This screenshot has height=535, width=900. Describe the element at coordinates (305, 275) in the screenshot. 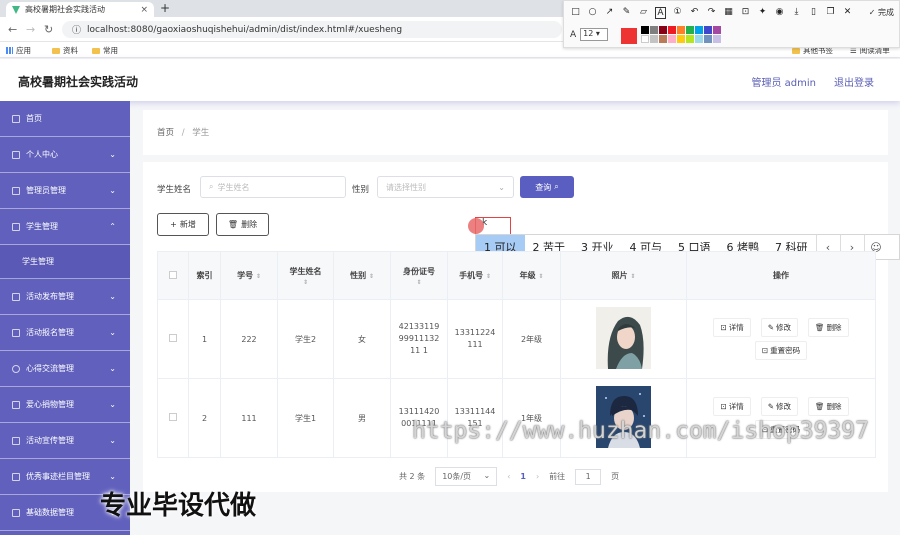

I see `column-header: 学生姓名 ⇕` at that location.